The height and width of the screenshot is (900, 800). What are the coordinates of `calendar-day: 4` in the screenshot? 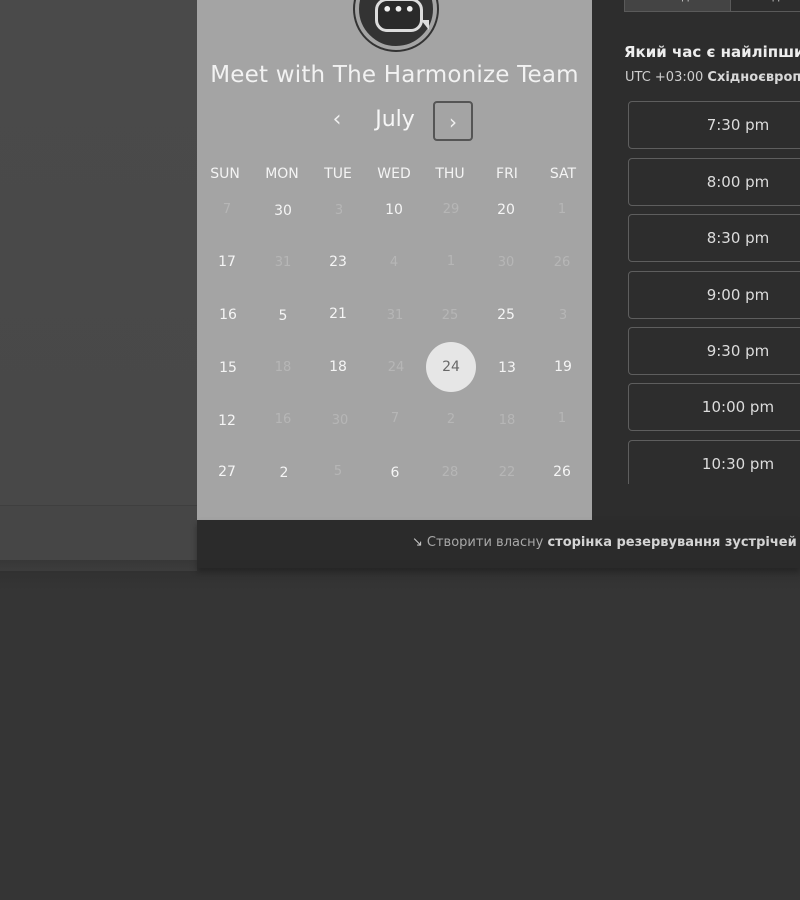 It's located at (394, 262).